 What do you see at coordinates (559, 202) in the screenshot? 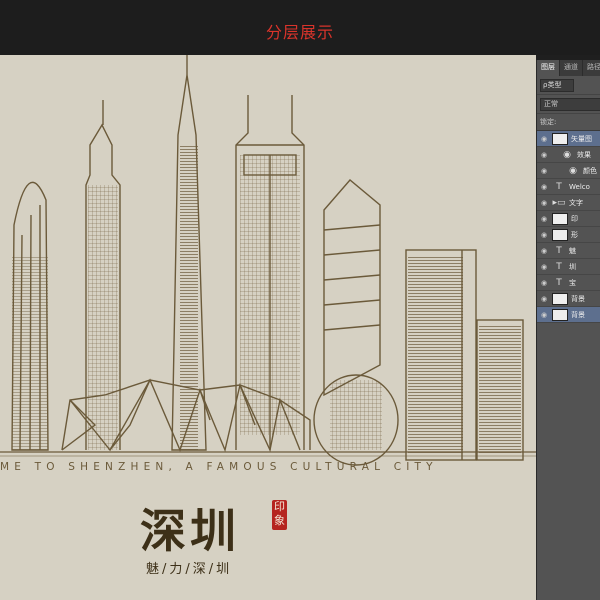
I see `folder-icon: ▸▭` at bounding box center [559, 202].